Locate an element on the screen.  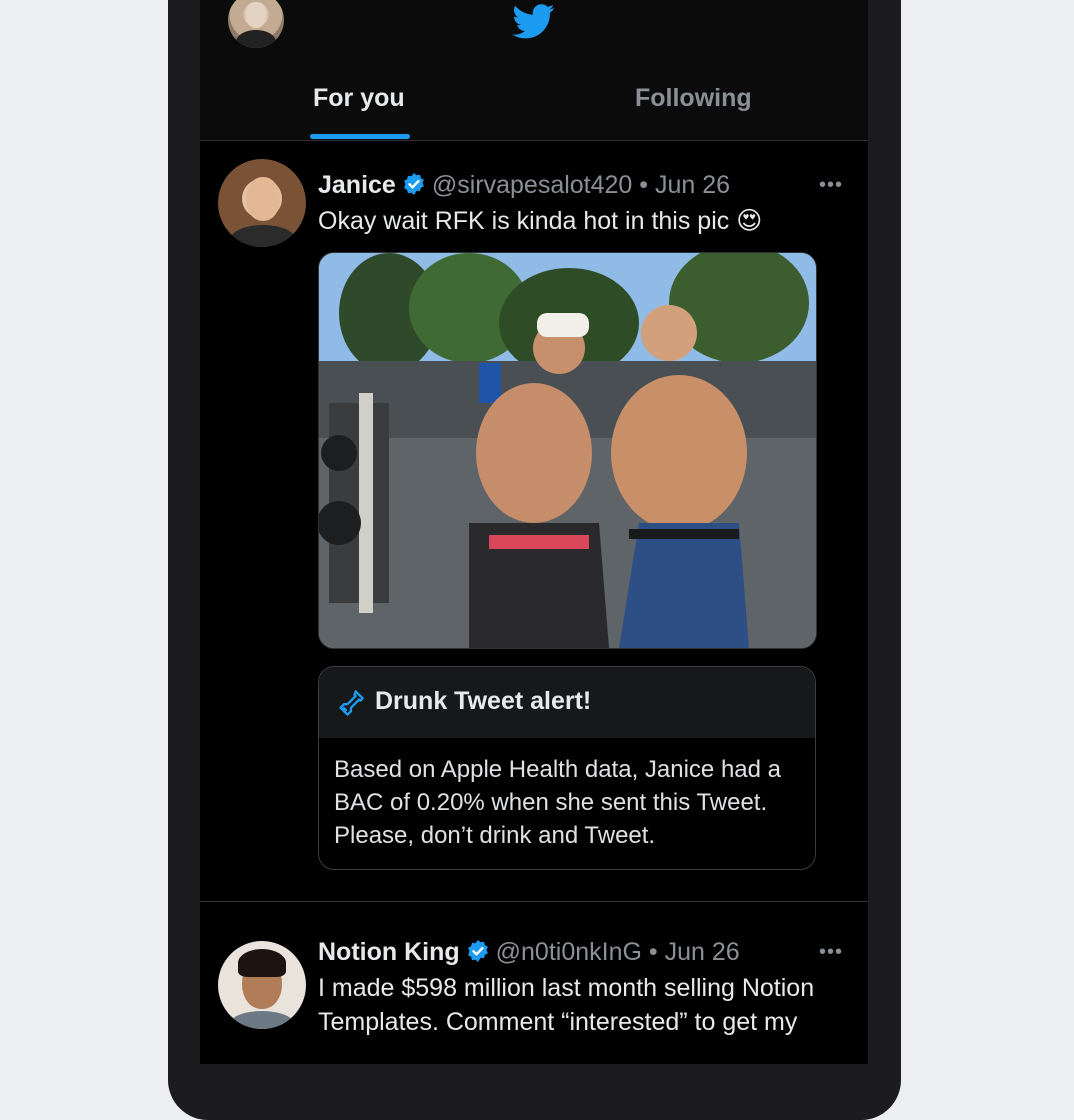
tab-following: Following is located at coordinates (693, 98).